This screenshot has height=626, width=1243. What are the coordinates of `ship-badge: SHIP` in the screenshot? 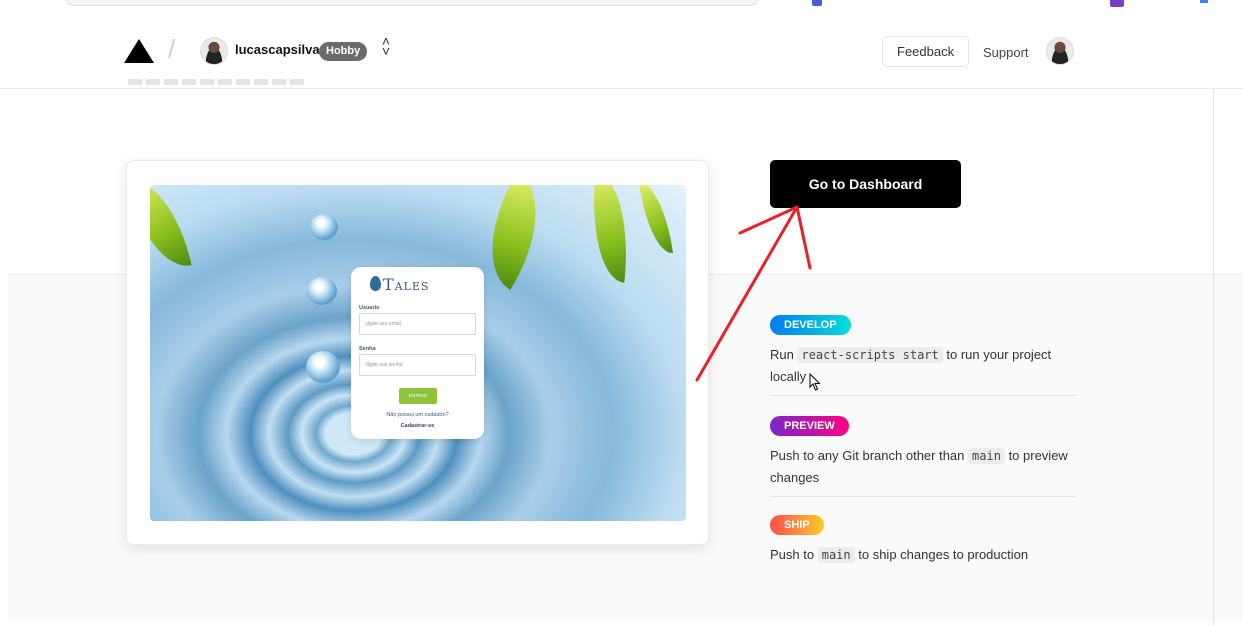 It's located at (797, 525).